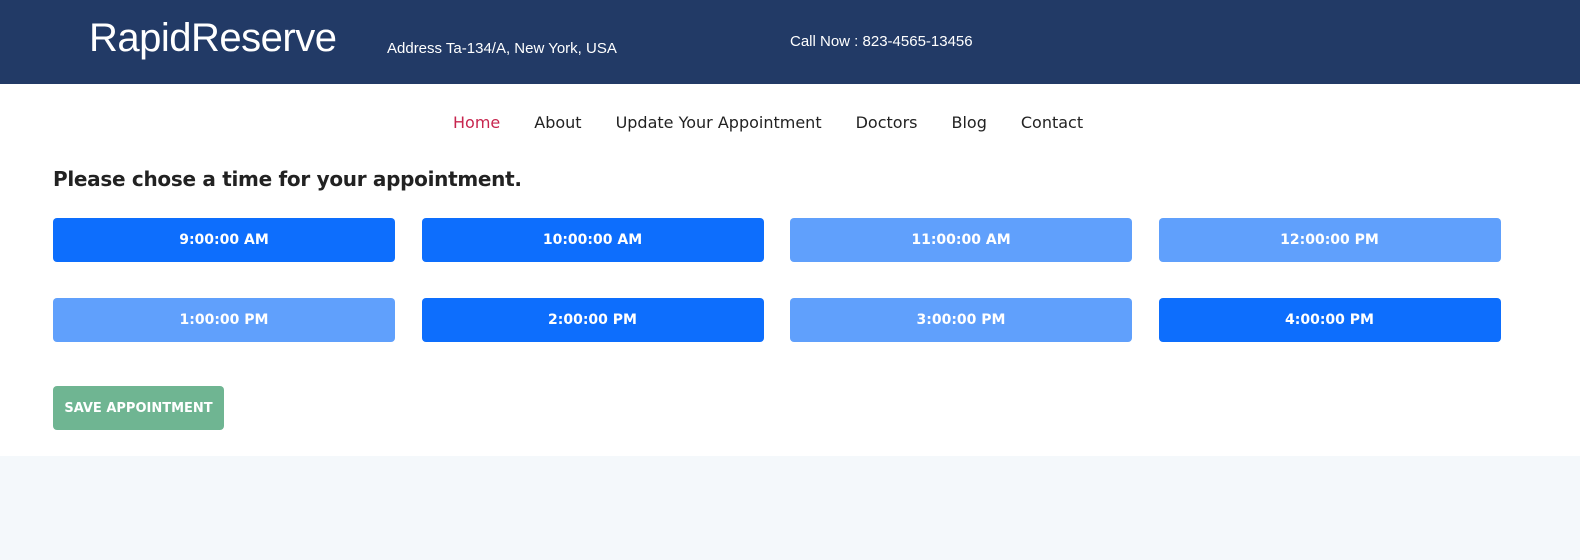  I want to click on time-slot-button: 4:00:00 PM, so click(1329, 320).